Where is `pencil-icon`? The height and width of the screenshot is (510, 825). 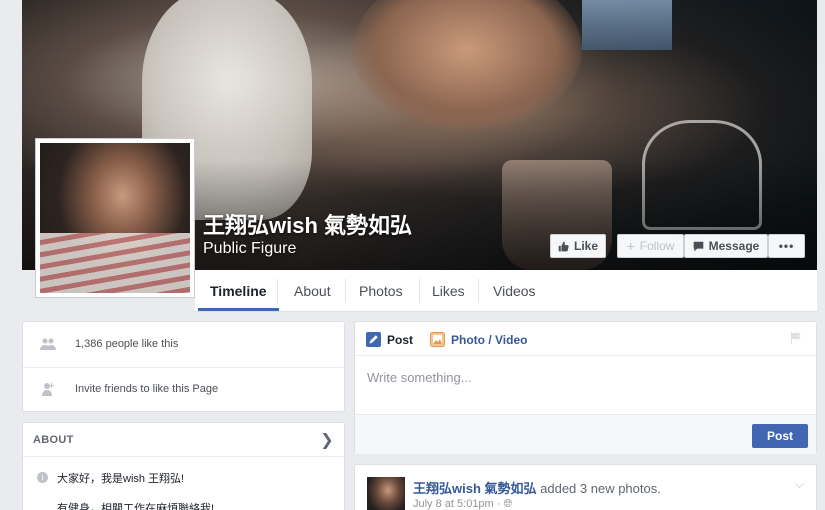 pencil-icon is located at coordinates (373, 339).